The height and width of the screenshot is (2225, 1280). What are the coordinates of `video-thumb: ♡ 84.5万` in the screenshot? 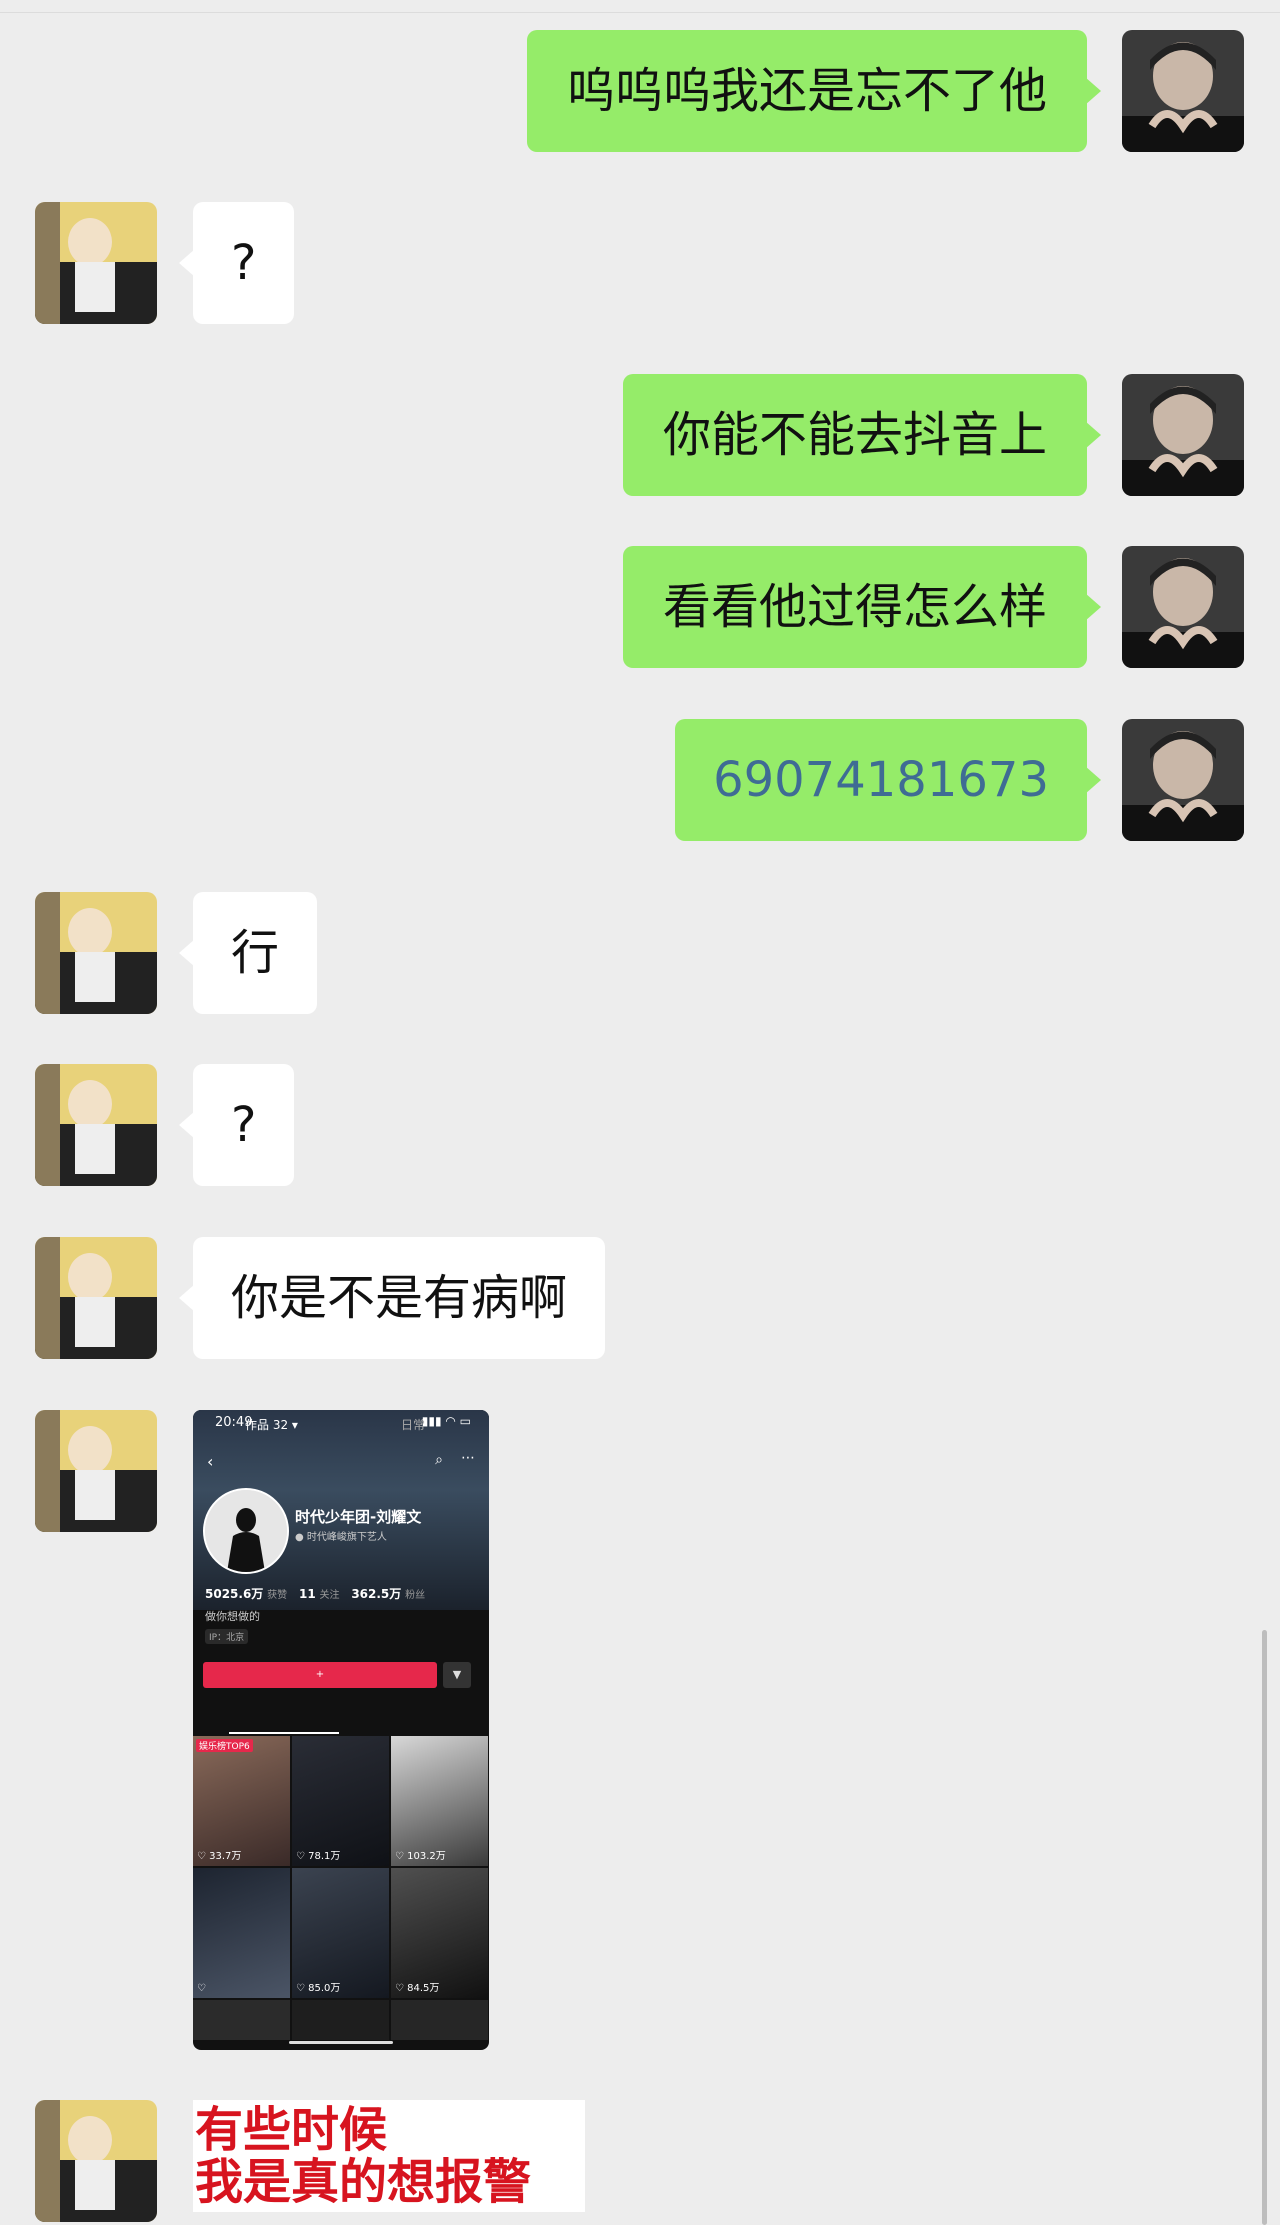 It's located at (439, 1933).